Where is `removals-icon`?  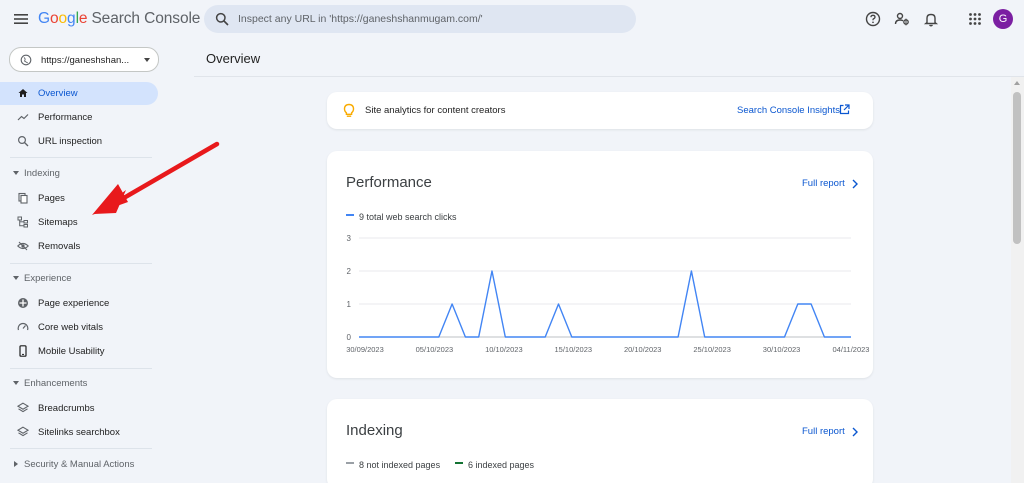
removals-icon is located at coordinates (23, 246).